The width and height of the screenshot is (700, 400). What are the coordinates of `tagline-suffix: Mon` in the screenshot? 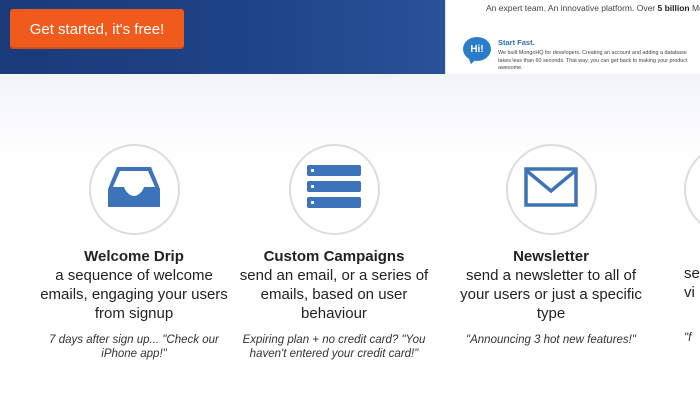 It's located at (695, 8).